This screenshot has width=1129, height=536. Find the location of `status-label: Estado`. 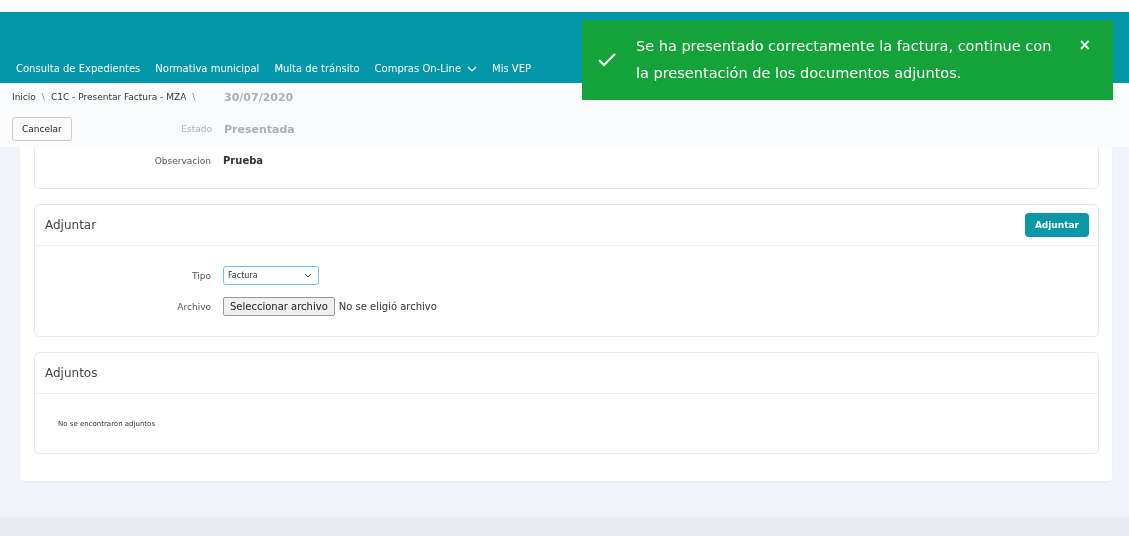

status-label: Estado is located at coordinates (196, 129).